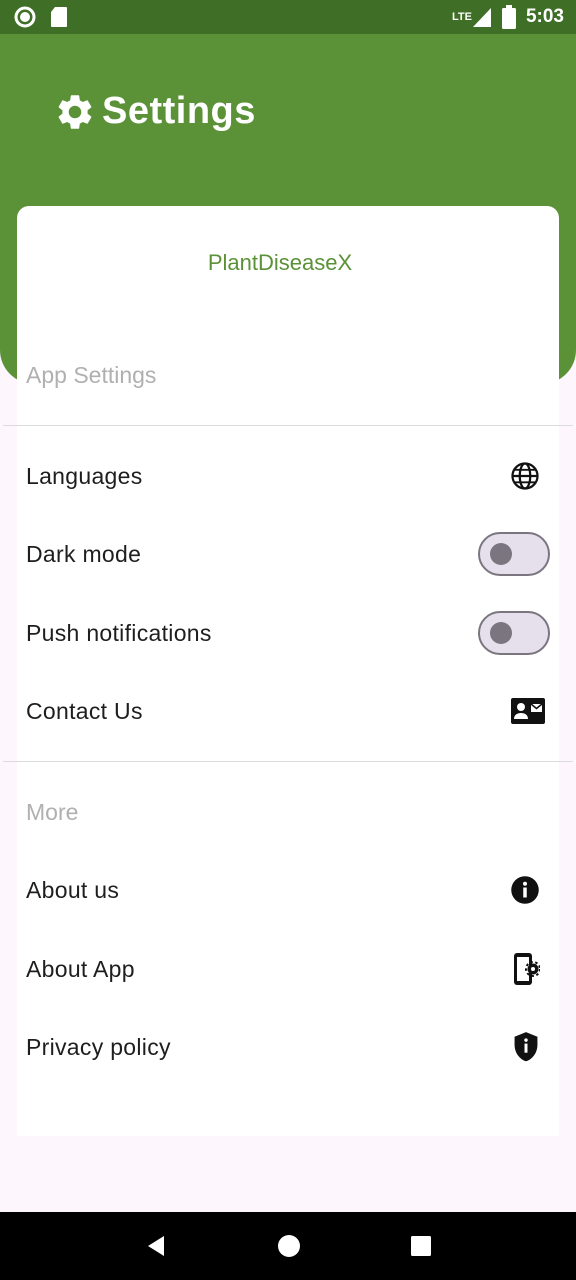 This screenshot has width=576, height=1280. What do you see at coordinates (525, 476) in the screenshot?
I see `globe-icon` at bounding box center [525, 476].